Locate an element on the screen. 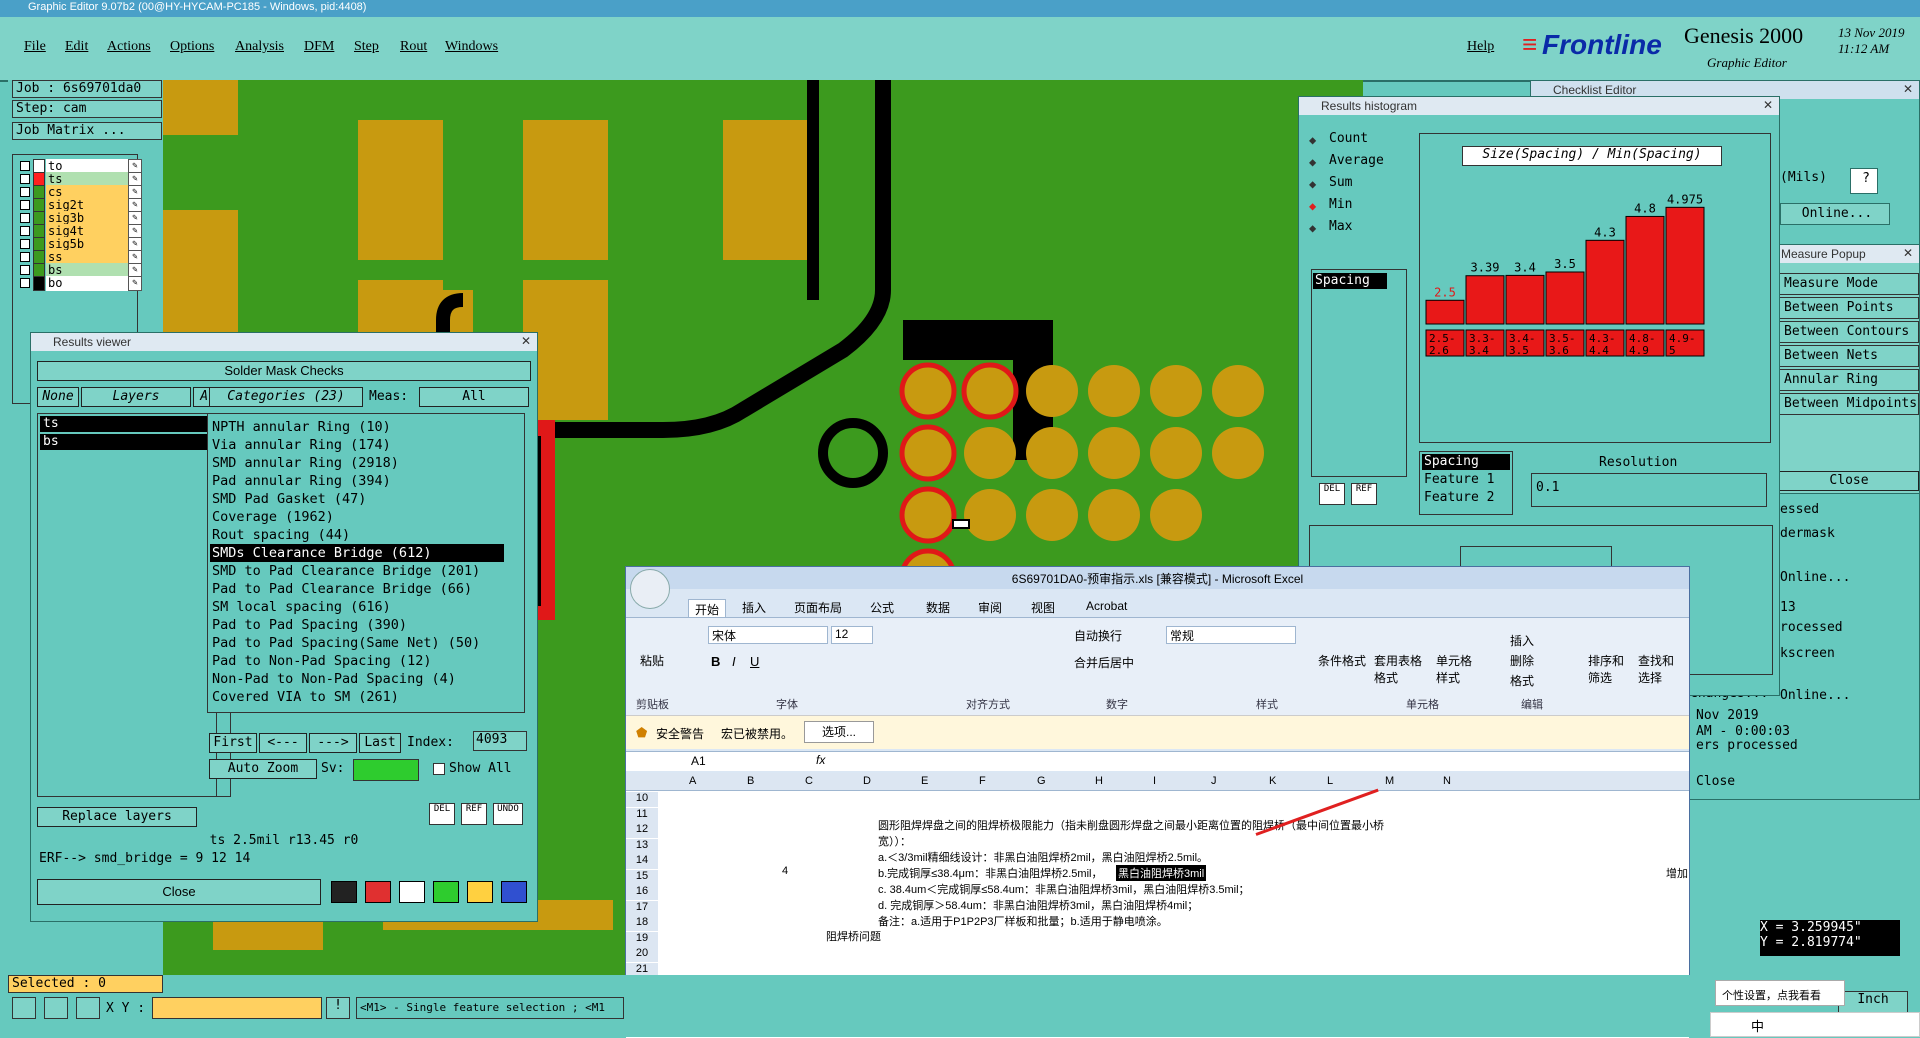  cond-format-button: 条件格式 is located at coordinates (1342, 660).